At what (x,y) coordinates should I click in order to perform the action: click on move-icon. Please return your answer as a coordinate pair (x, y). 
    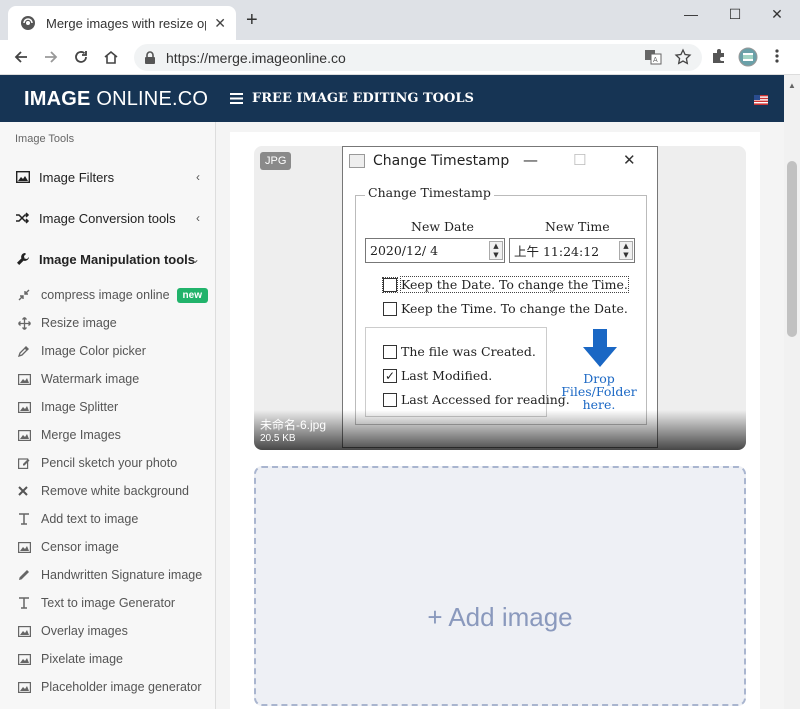
    Looking at the image, I should click on (26, 323).